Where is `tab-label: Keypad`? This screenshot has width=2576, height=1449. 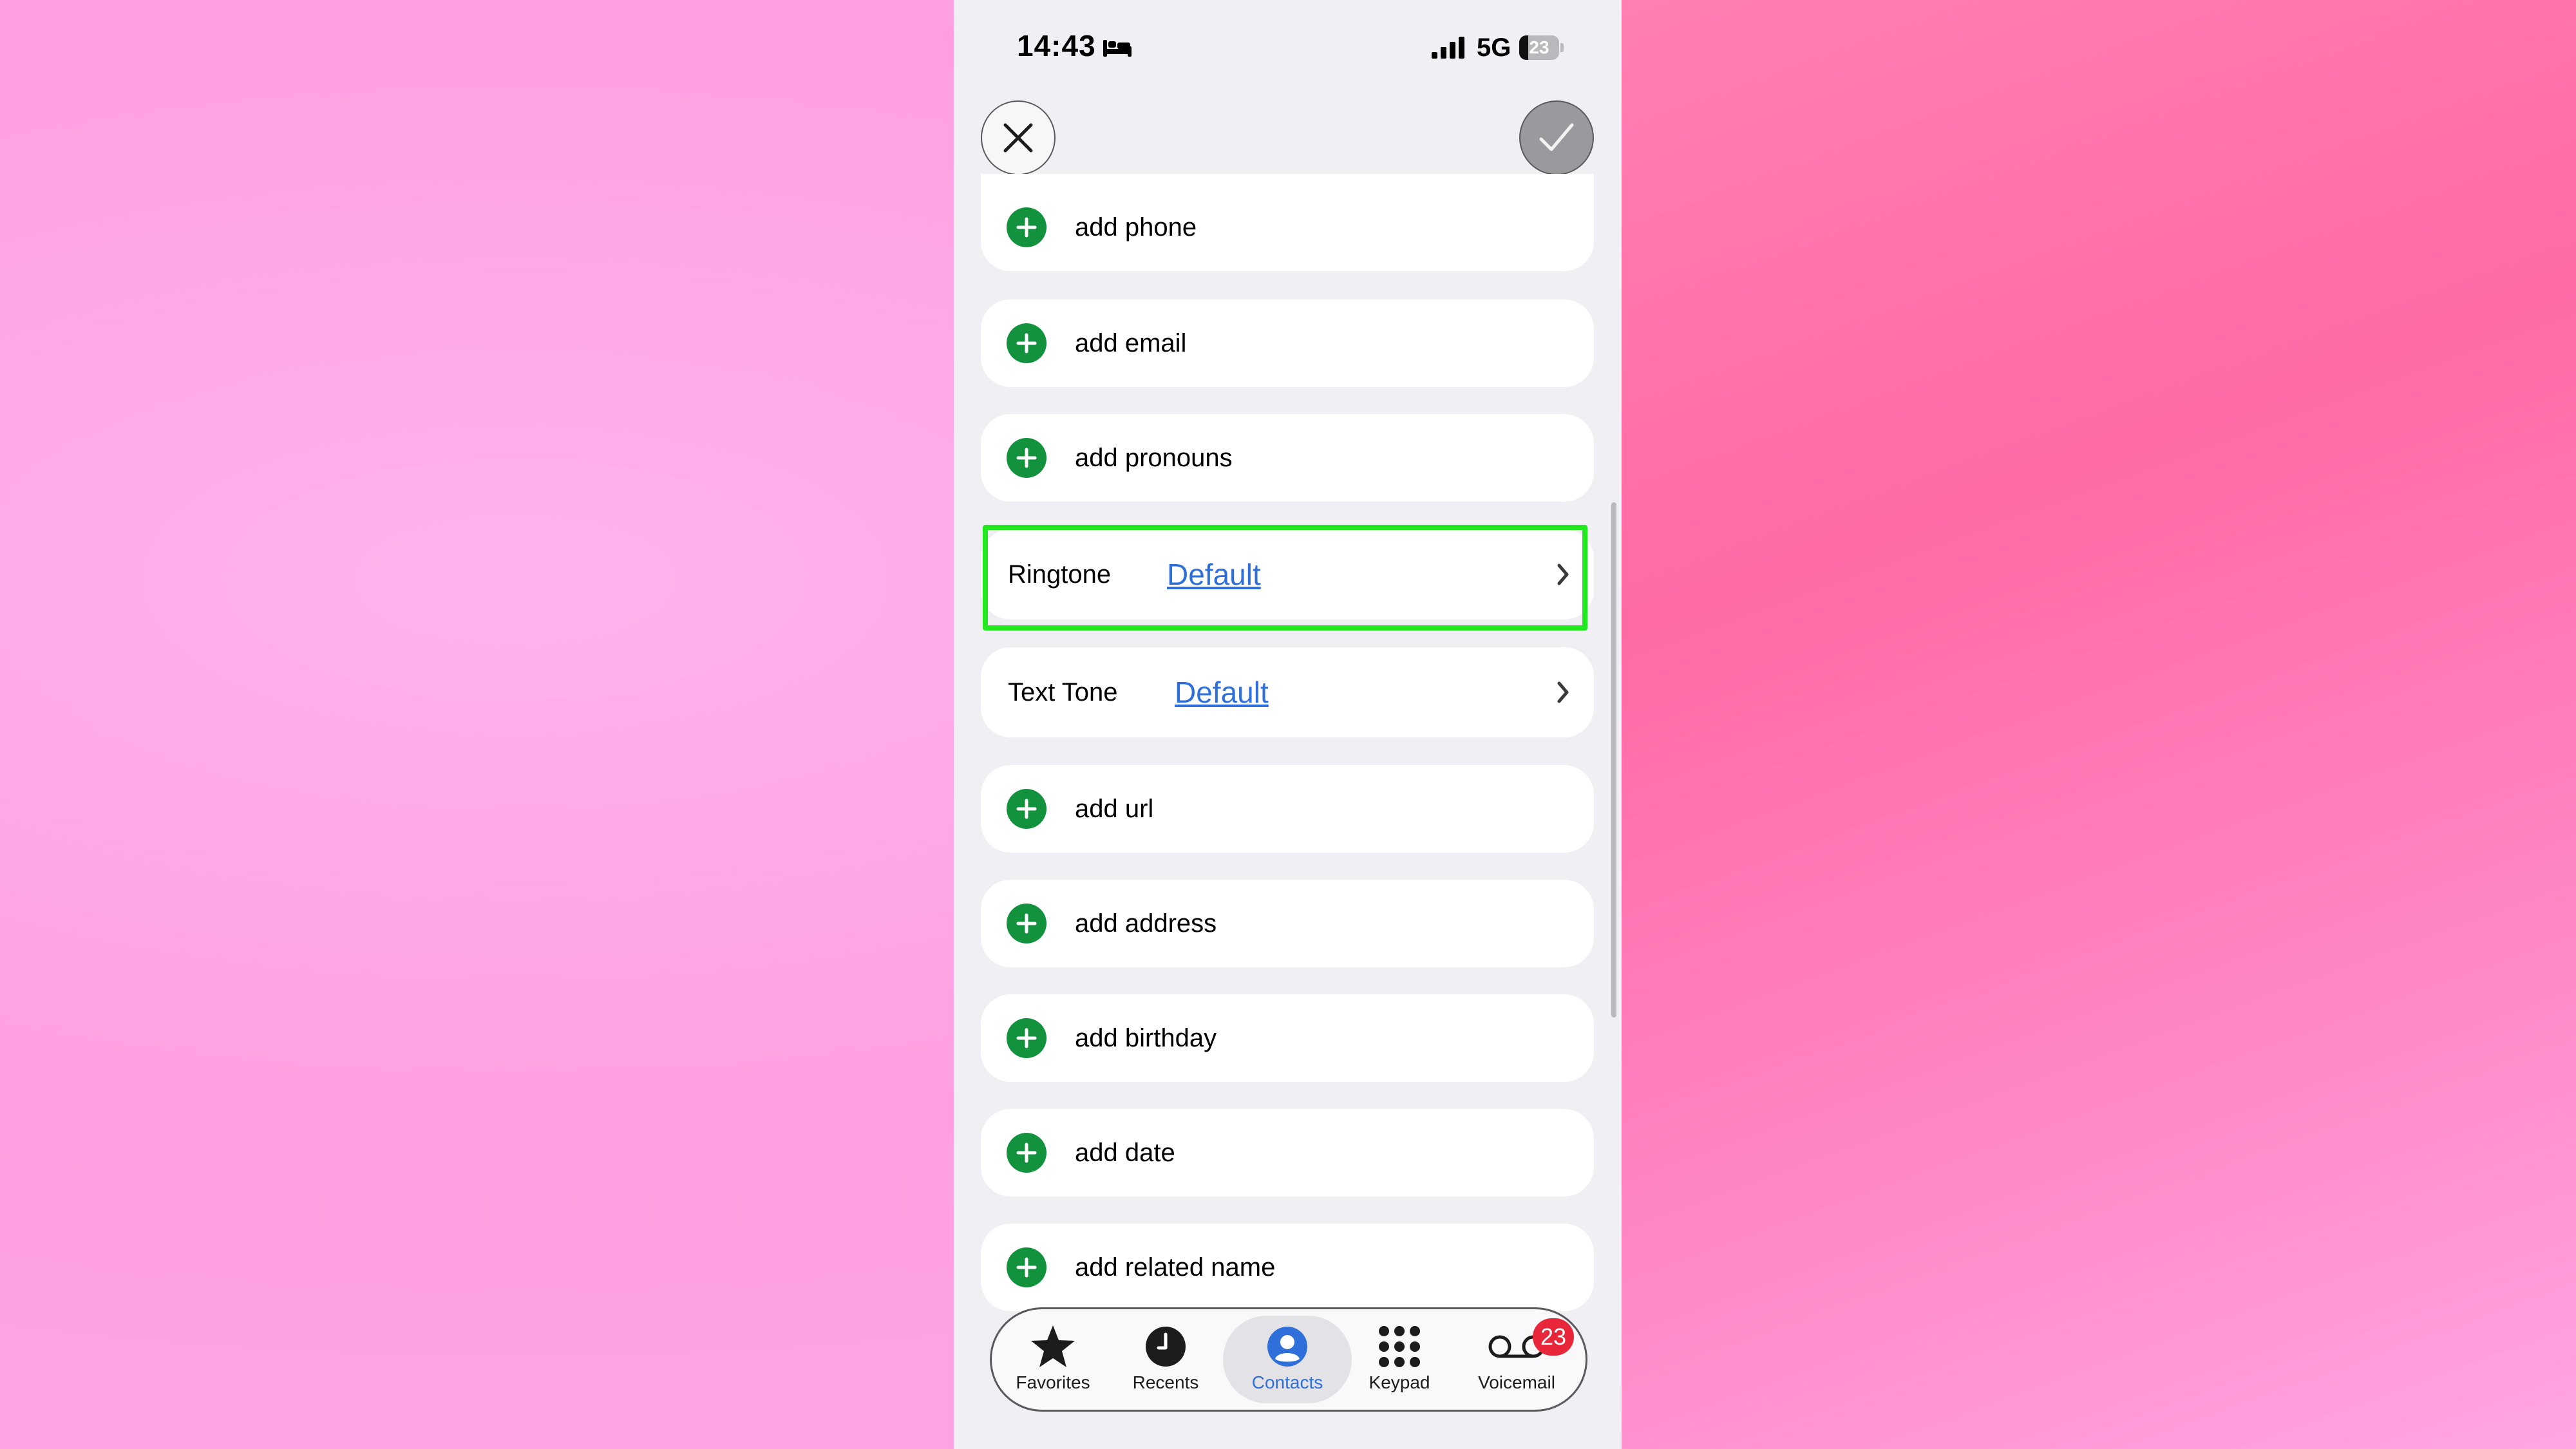
tab-label: Keypad is located at coordinates (1399, 1382).